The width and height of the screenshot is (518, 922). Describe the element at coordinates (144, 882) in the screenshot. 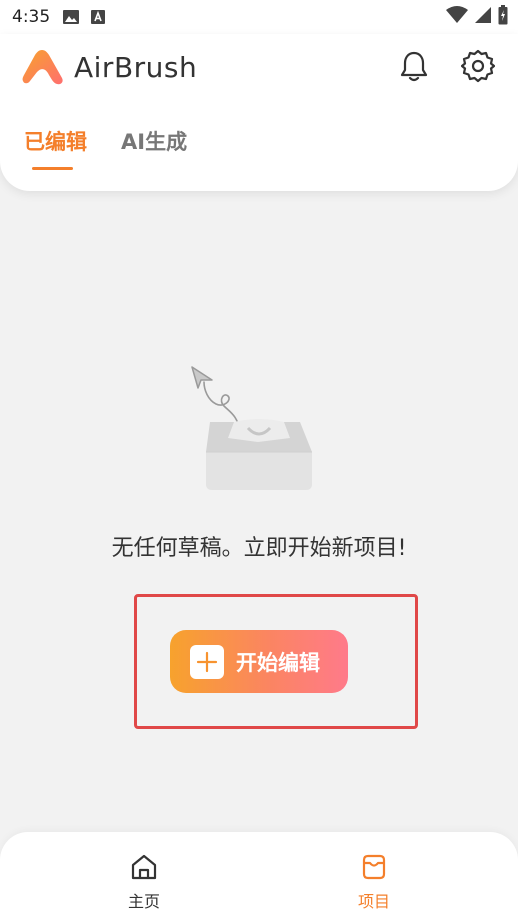

I see `nav-item-home: 主页` at that location.